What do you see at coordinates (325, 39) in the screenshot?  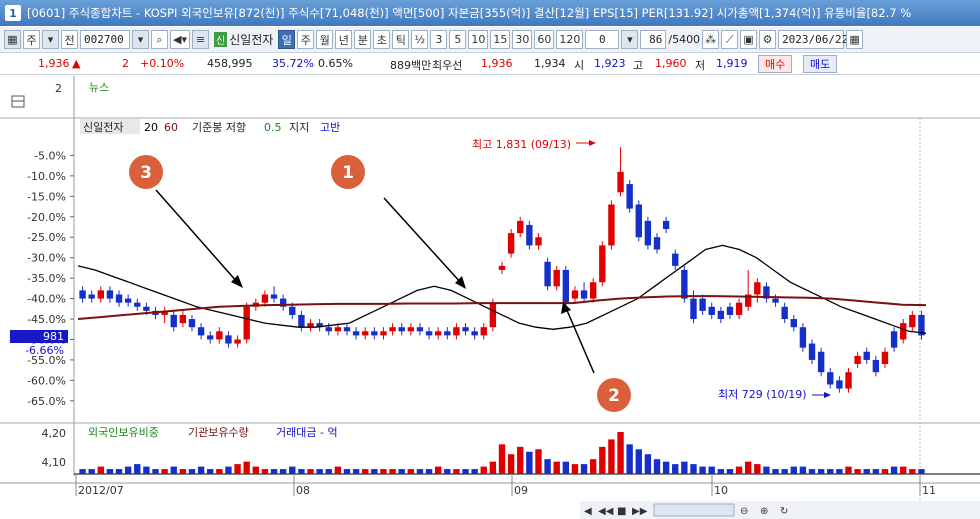 I see `period-month-button: 월` at bounding box center [325, 39].